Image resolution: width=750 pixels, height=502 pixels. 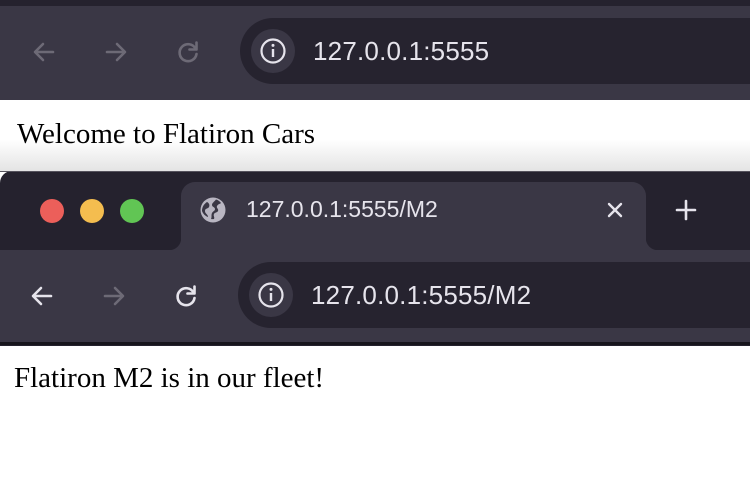 What do you see at coordinates (169, 378) in the screenshot?
I see `page-text: Flatiron M2 is in our fleet!` at bounding box center [169, 378].